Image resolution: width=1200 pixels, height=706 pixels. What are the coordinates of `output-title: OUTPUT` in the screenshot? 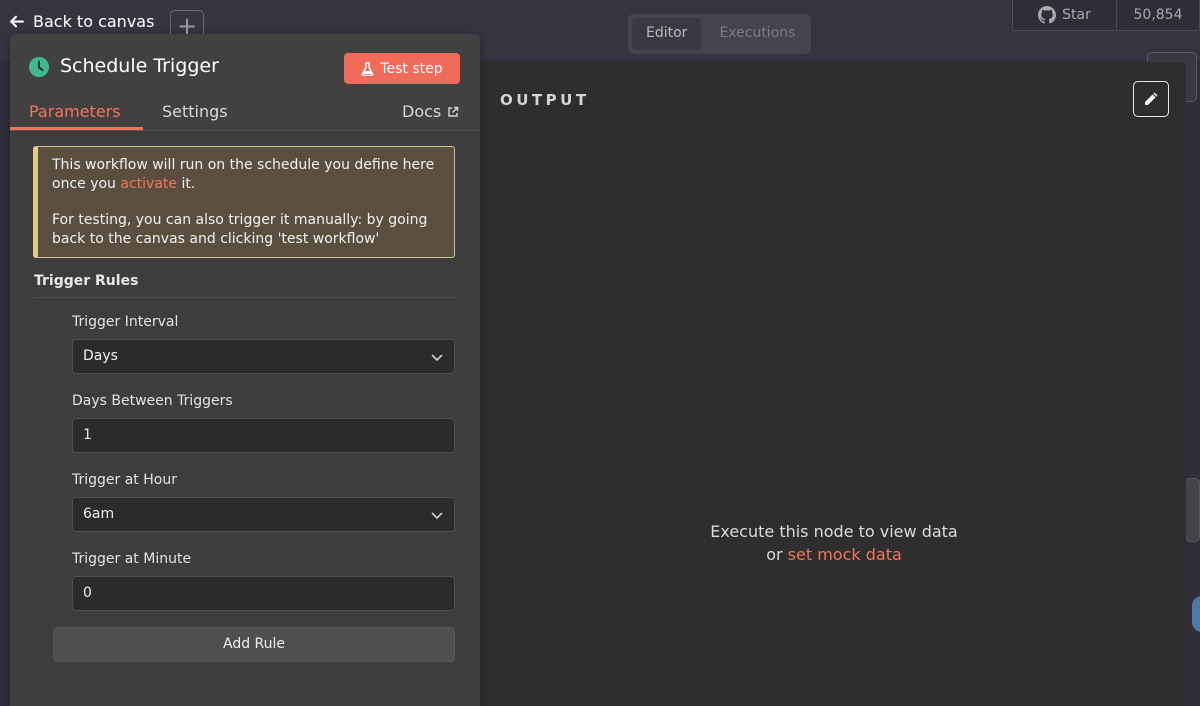 It's located at (545, 100).